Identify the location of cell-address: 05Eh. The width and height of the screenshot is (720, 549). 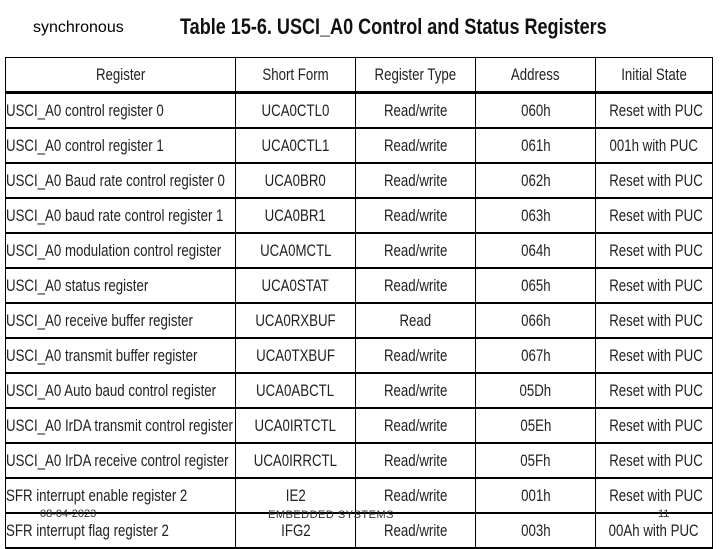
(535, 425).